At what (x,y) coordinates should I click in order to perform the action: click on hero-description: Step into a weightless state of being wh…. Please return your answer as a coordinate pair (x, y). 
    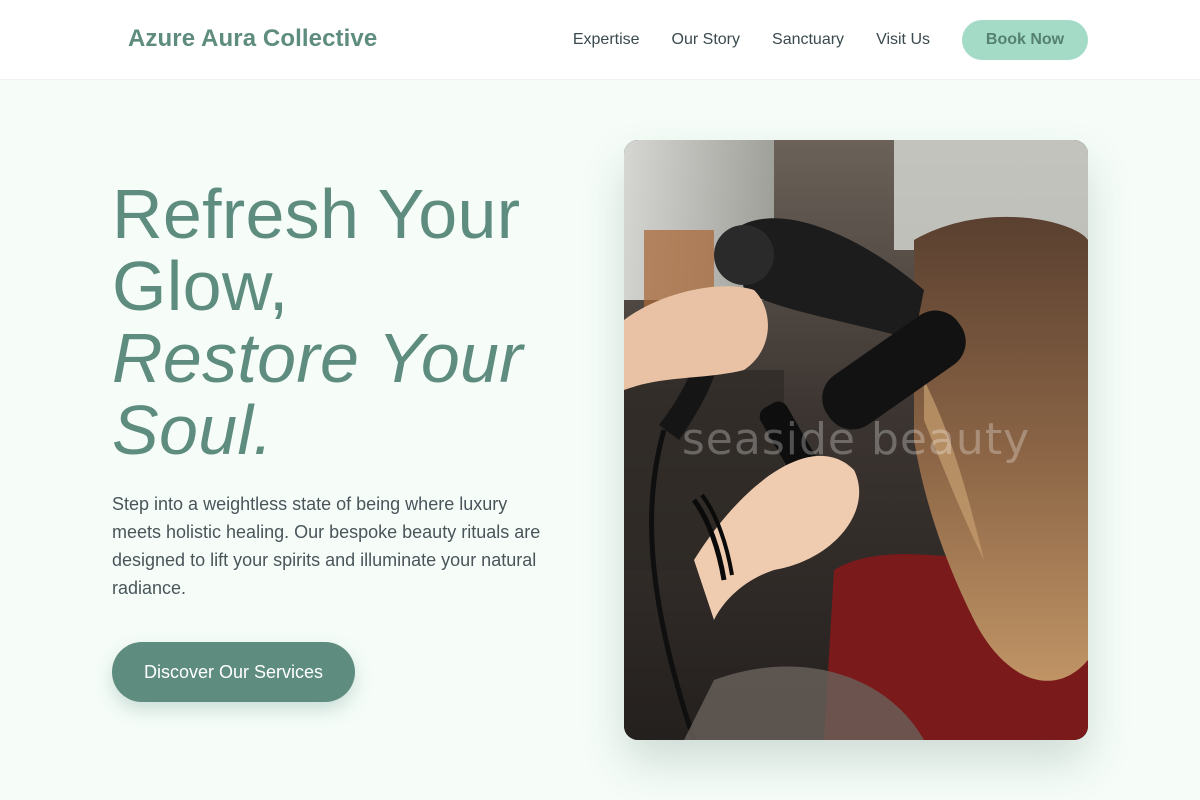
    Looking at the image, I should click on (326, 546).